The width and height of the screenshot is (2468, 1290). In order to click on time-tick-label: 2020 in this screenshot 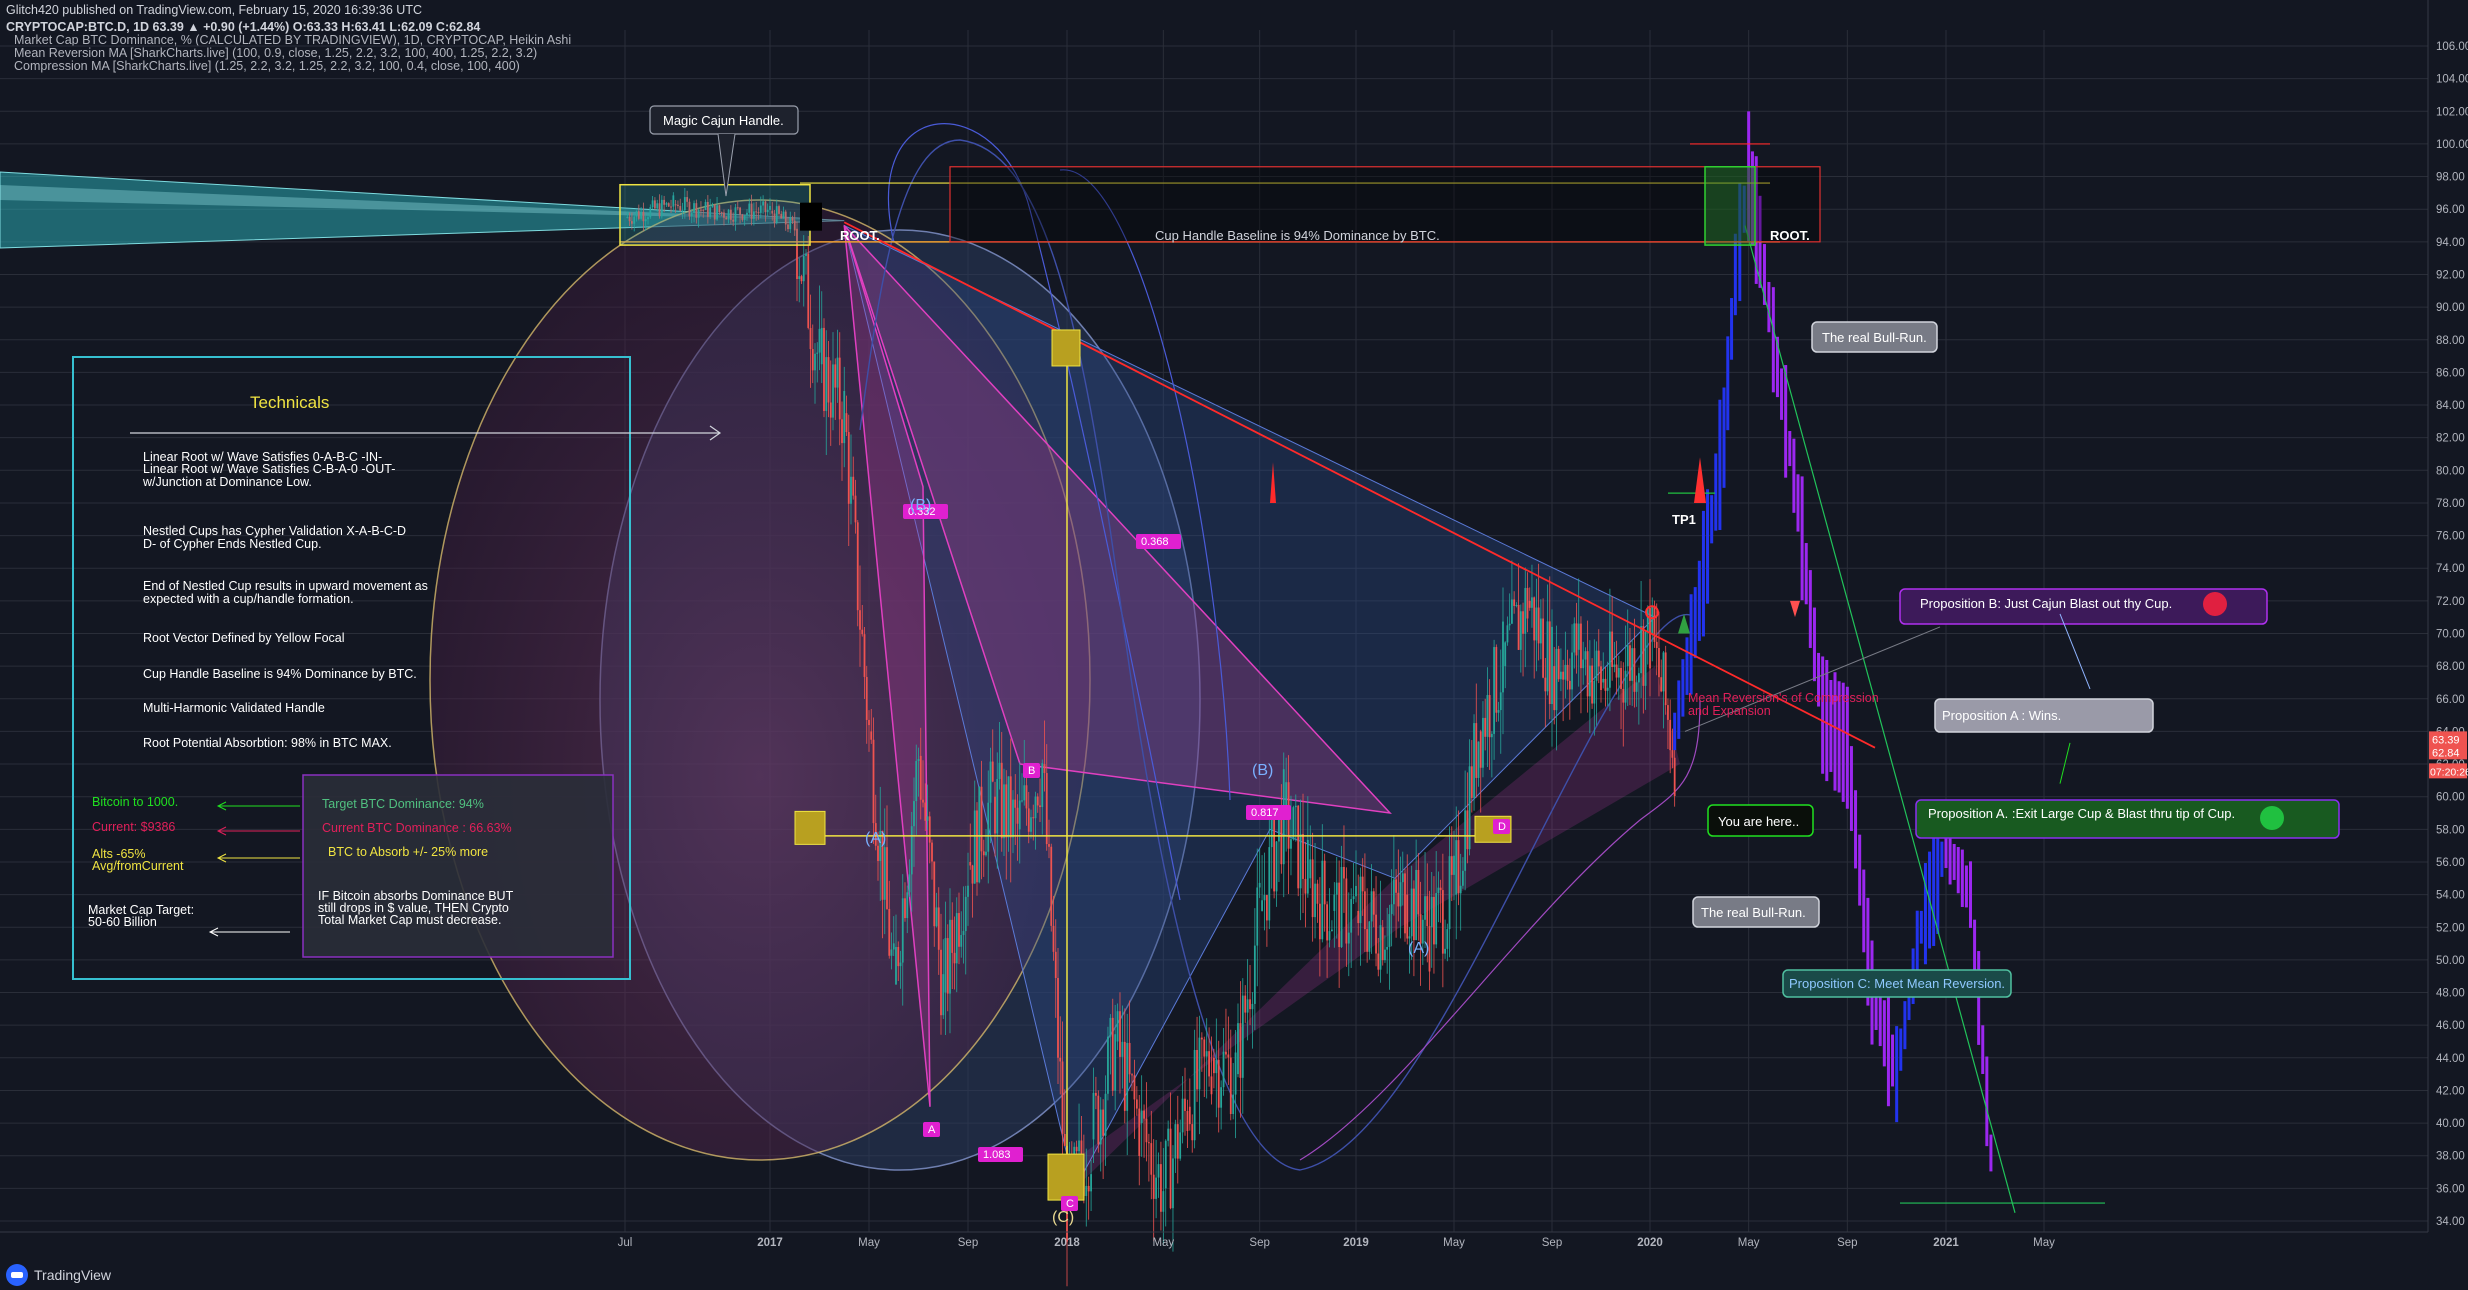, I will do `click(1650, 1243)`.